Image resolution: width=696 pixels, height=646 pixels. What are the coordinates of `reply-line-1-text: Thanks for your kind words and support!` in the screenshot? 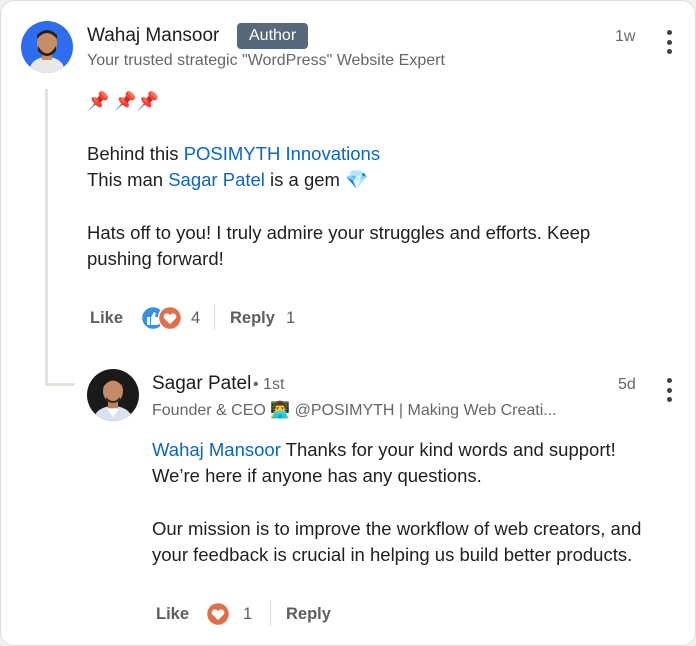 It's located at (448, 449).